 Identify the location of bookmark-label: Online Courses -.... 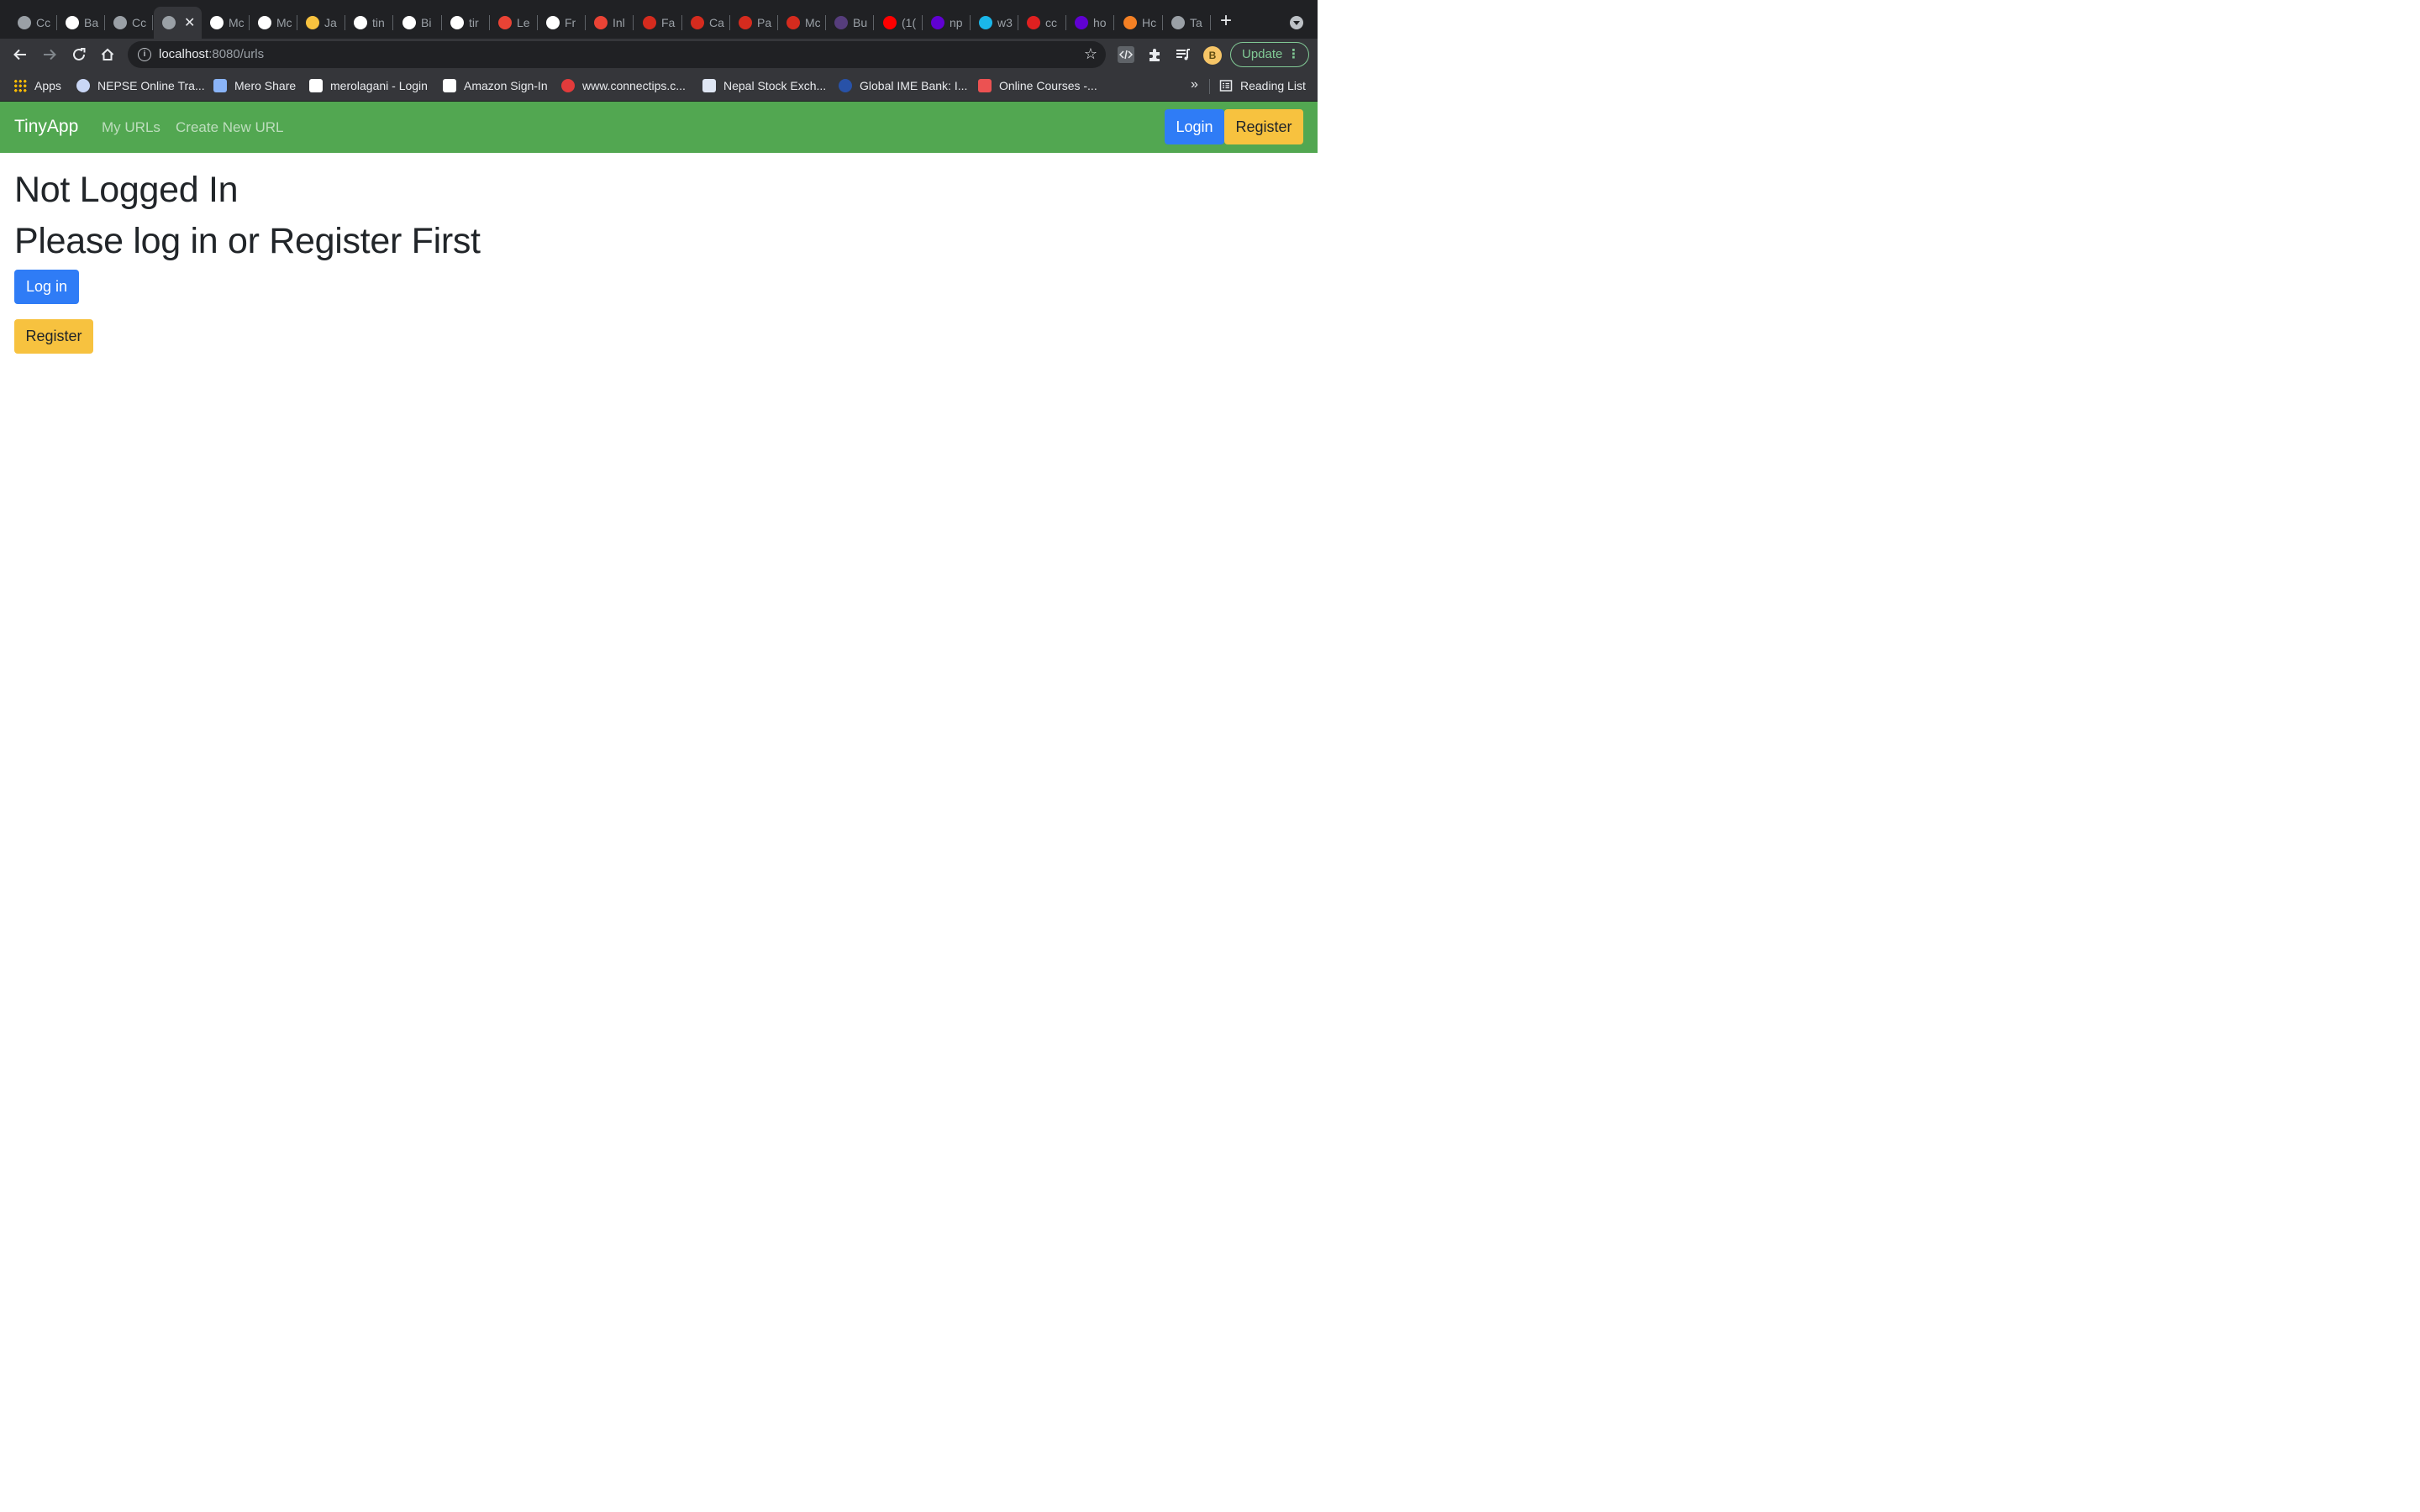
(1048, 85).